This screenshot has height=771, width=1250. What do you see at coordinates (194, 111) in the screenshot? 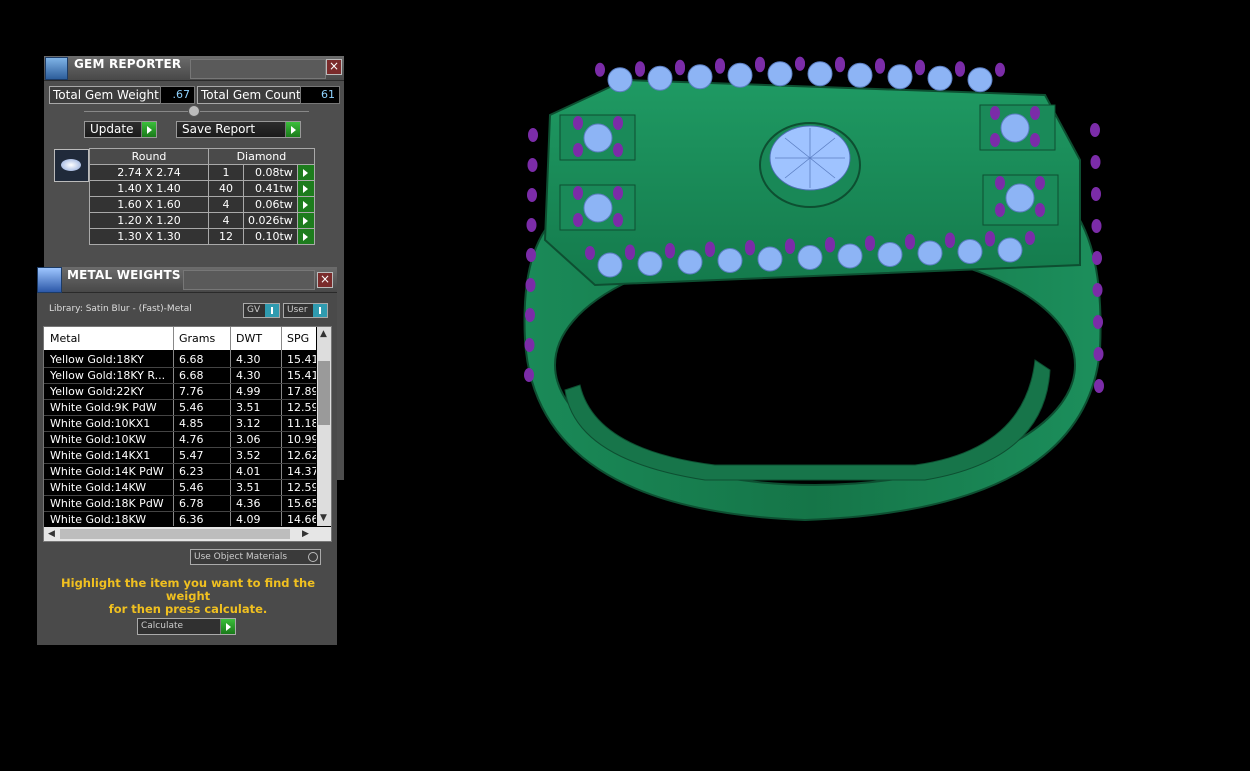
I see `splitter-handle` at bounding box center [194, 111].